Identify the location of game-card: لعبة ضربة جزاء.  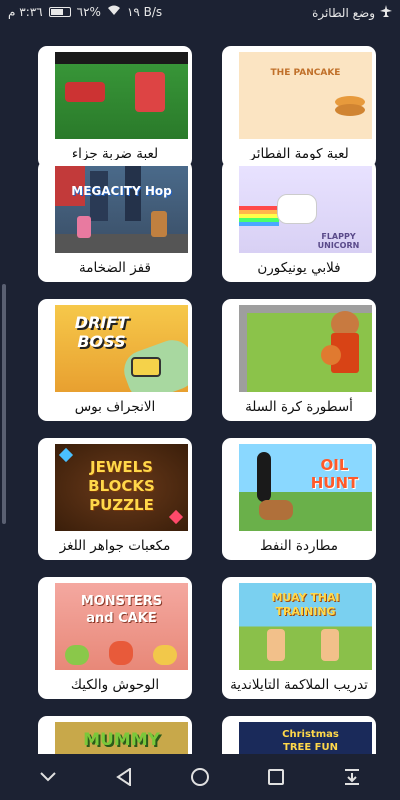
(115, 107).